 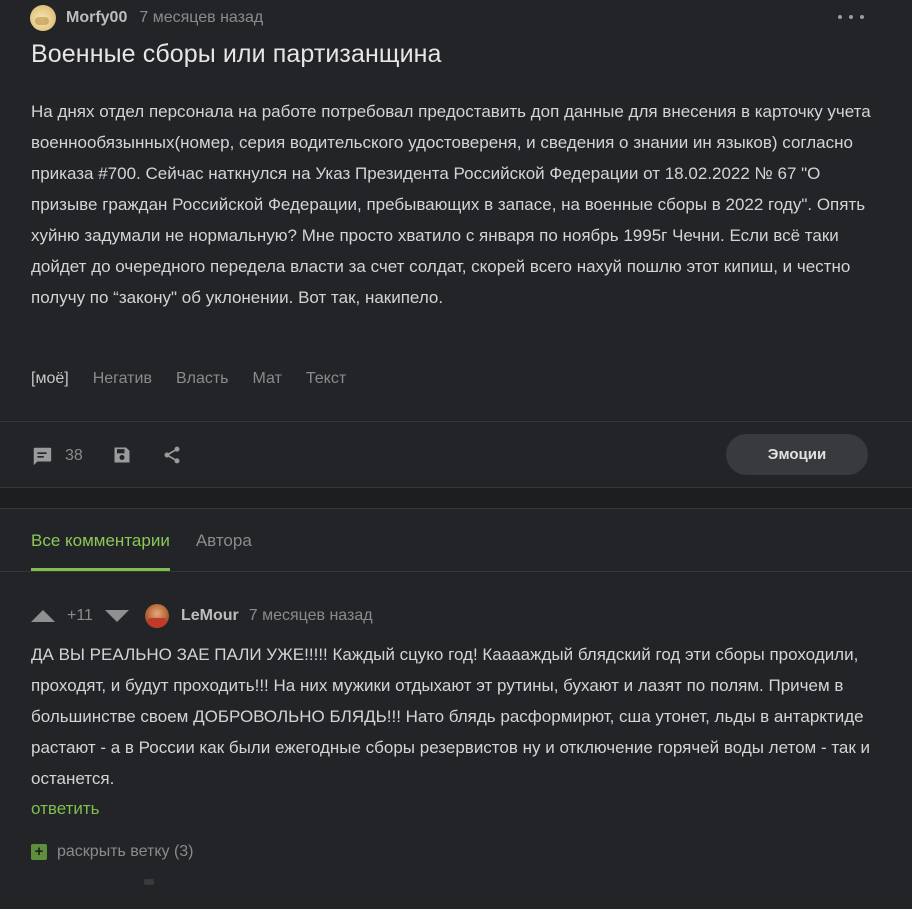 I want to click on author-name: Morfy00, so click(x=96, y=18).